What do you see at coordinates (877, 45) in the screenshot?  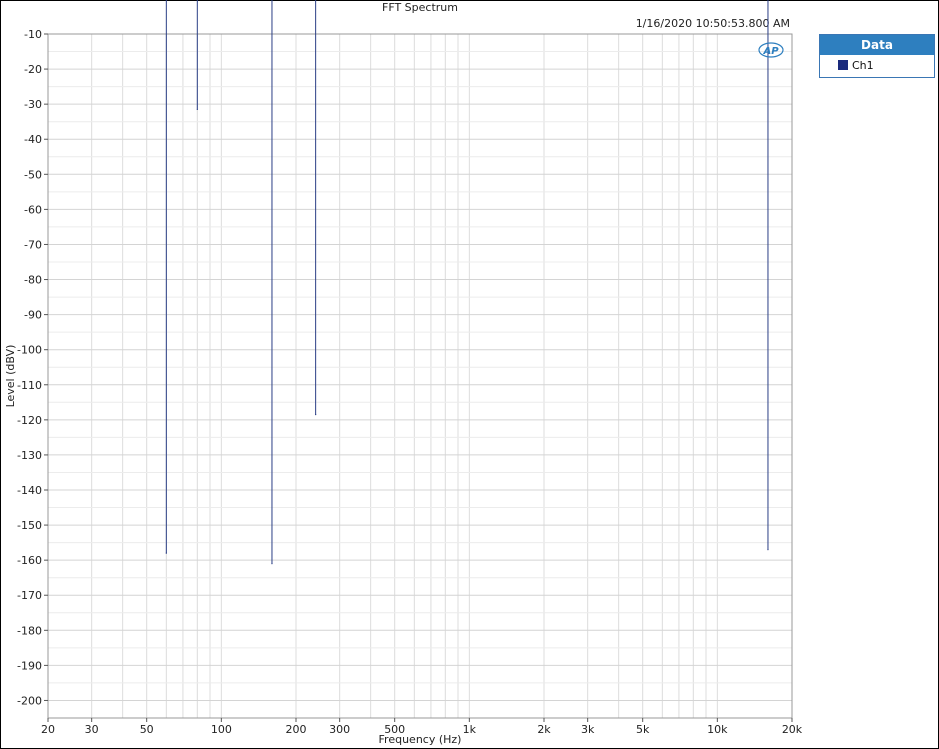 I see `legend-header: Data` at bounding box center [877, 45].